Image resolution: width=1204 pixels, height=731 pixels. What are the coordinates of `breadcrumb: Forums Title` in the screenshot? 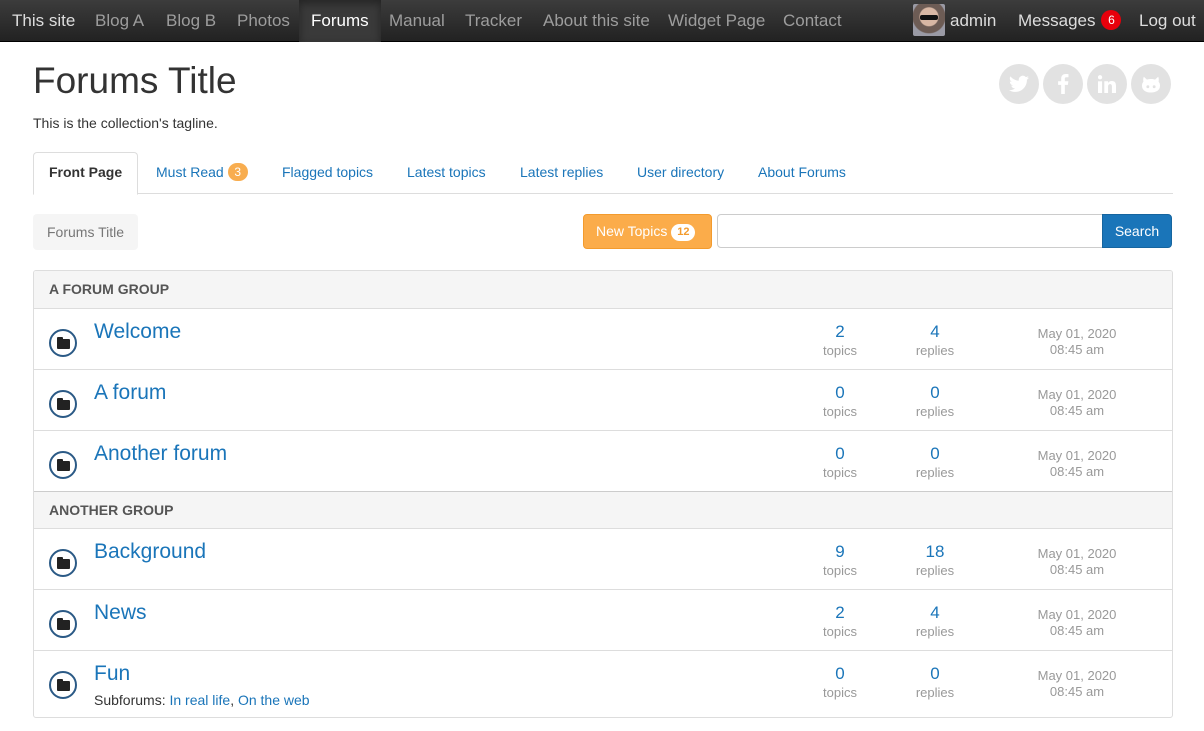 It's located at (86, 232).